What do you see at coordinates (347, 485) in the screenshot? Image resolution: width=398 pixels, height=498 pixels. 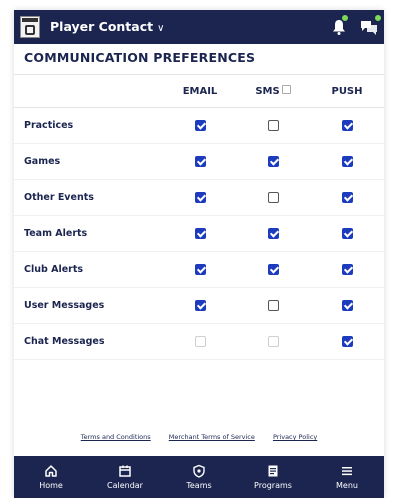 I see `nav-label-menu: Menu` at bounding box center [347, 485].